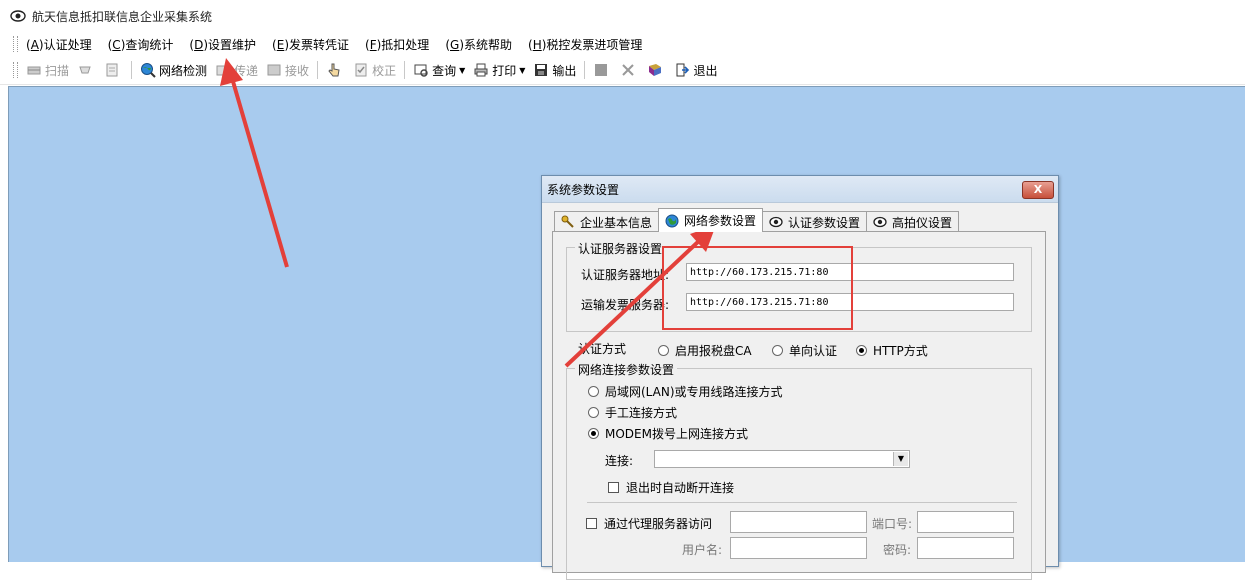 The image size is (1245, 580). Describe the element at coordinates (632, 412) in the screenshot. I see `radio-manual: 手工连接方式` at that location.